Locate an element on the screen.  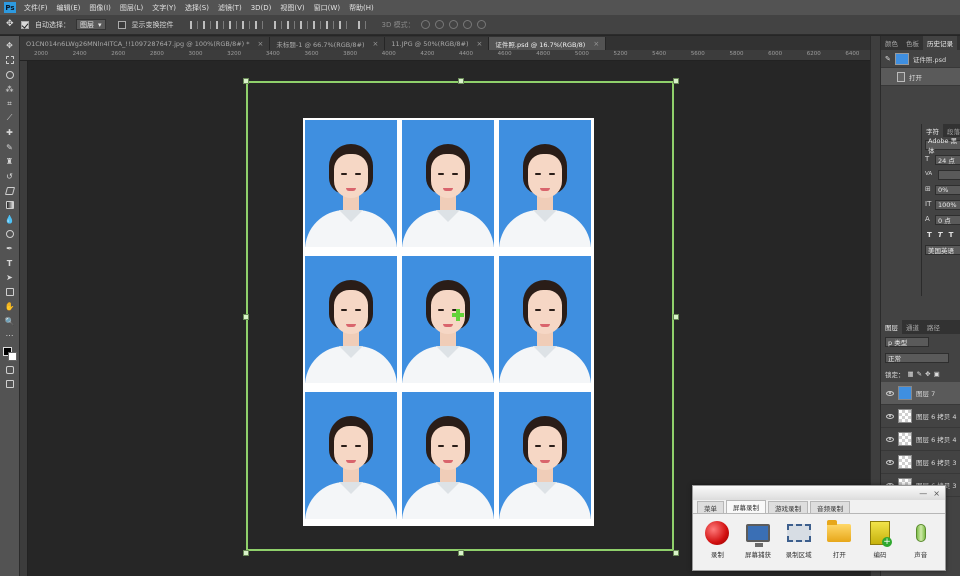
layer-row: 图层 6 拷贝 3 is located at coordinates (920, 462).